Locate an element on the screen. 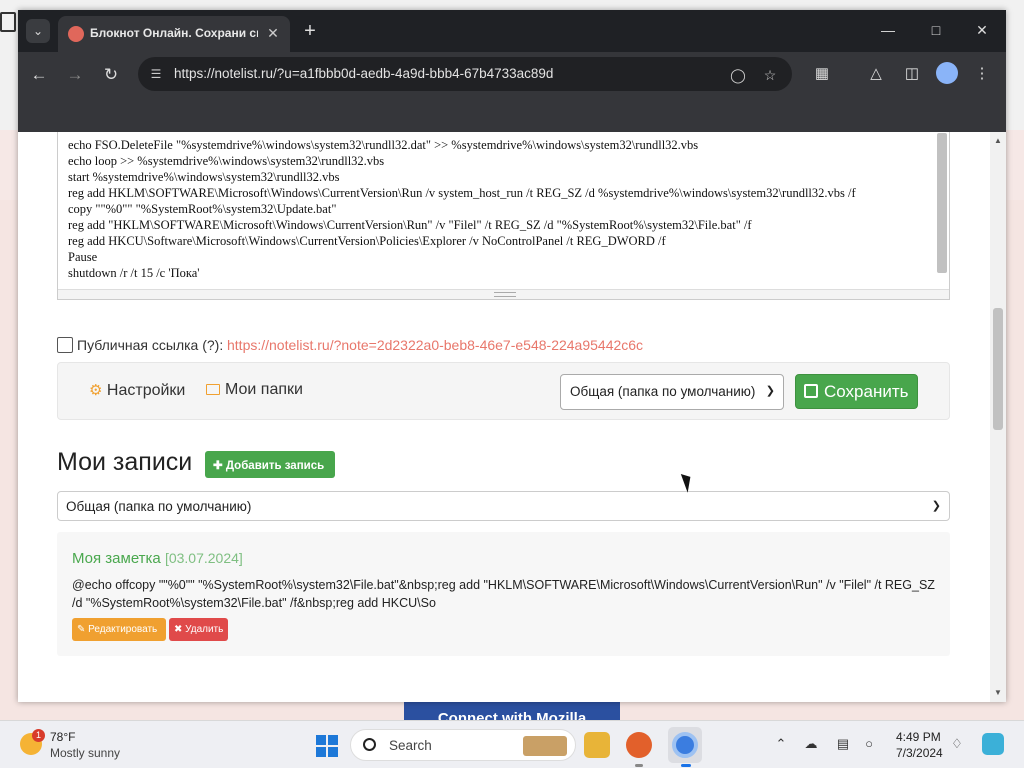 The height and width of the screenshot is (768, 1024). scroll-up-icon: ▲ is located at coordinates (998, 141).